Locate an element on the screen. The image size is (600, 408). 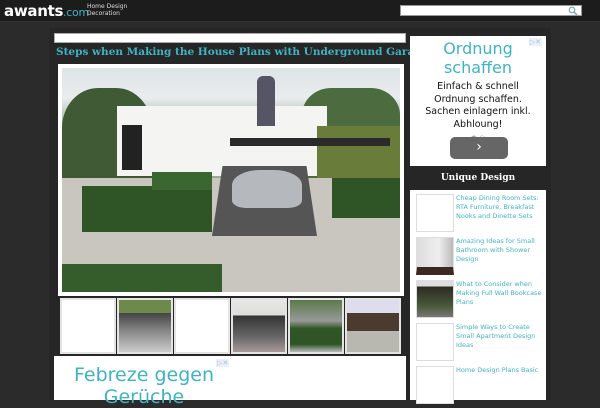
item-link: Home Design Plans Basic is located at coordinates (500, 370).